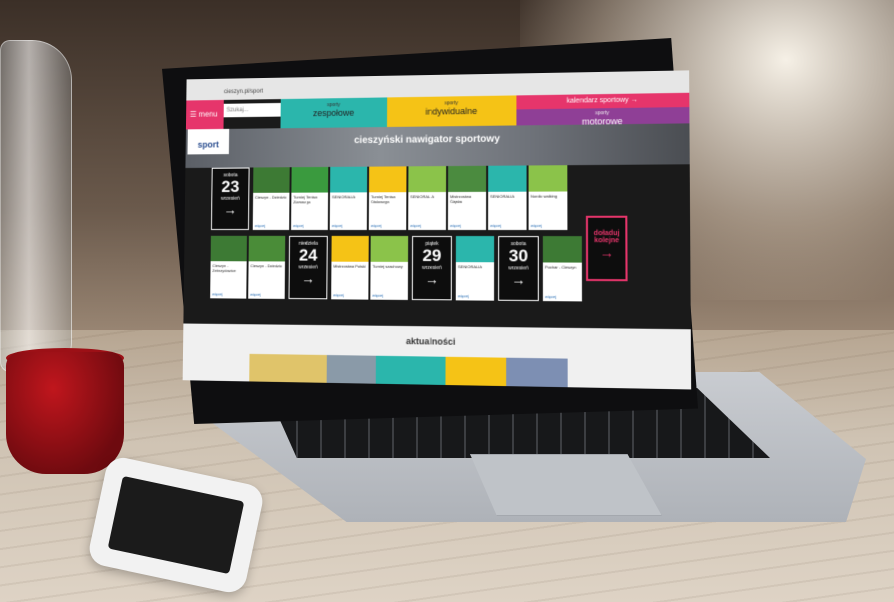 The image size is (894, 602). Describe the element at coordinates (383, 199) in the screenshot. I see `event-title: Turniej Tenisa Stołowego` at that location.